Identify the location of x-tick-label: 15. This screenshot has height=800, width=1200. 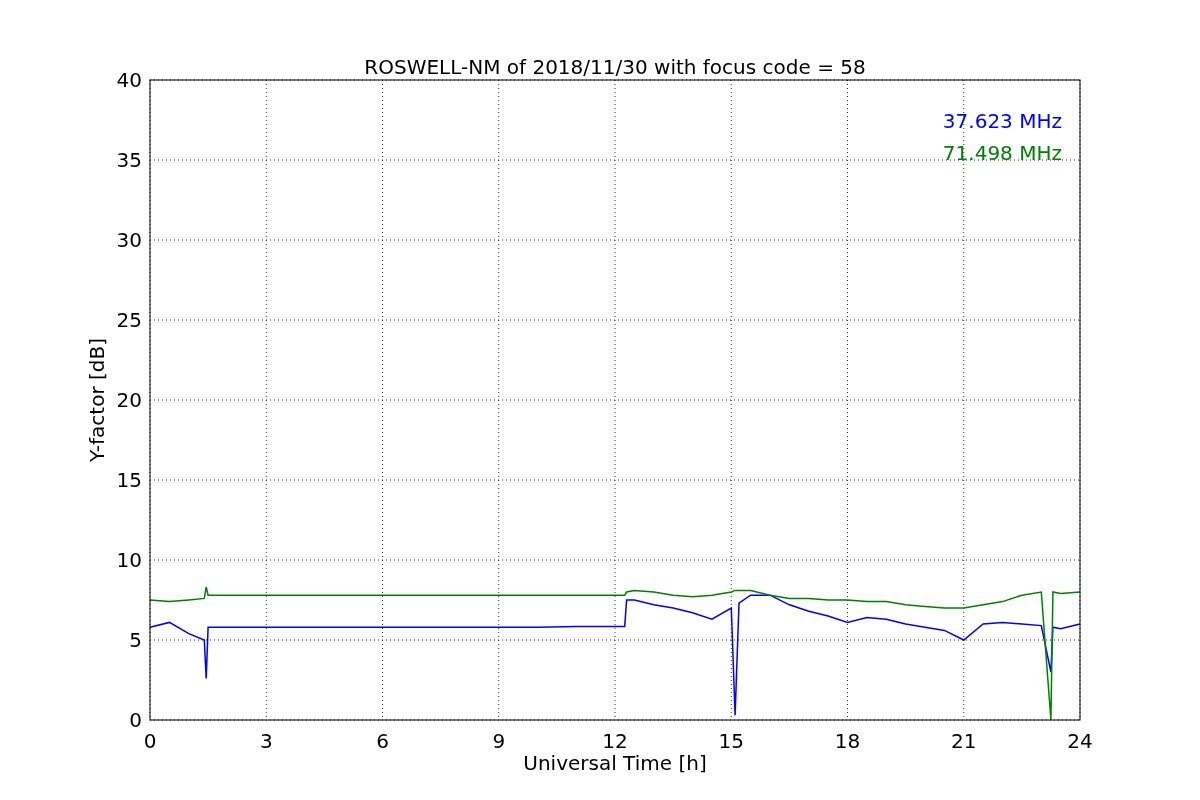
(731, 741).